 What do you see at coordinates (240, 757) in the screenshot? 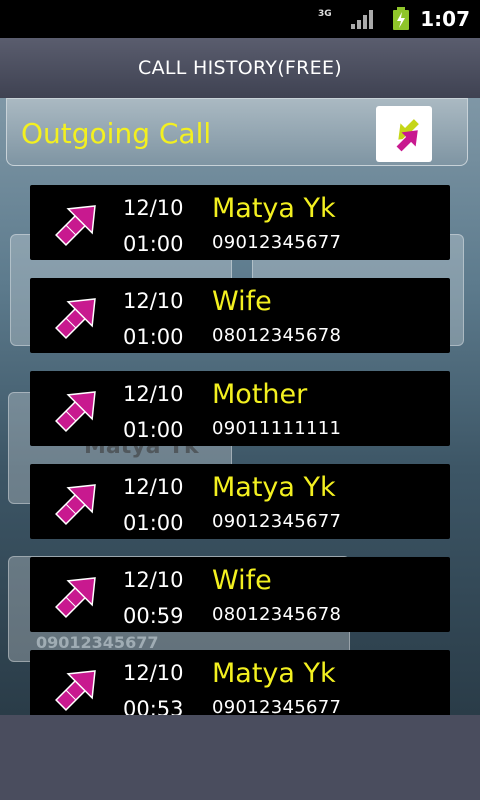
I see `bottom-panel` at bounding box center [240, 757].